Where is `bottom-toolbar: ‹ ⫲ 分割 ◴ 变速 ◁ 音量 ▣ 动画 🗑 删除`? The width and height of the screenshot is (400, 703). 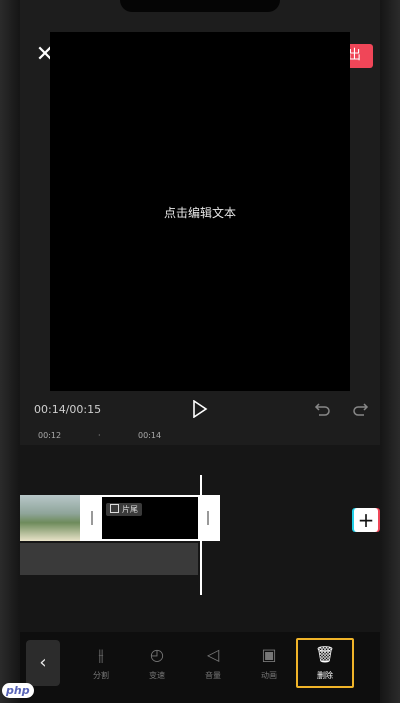
bottom-toolbar: ‹ ⫲ 分割 ◴ 变速 ◁ 音量 ▣ 动画 🗑 删除 is located at coordinates (200, 667).